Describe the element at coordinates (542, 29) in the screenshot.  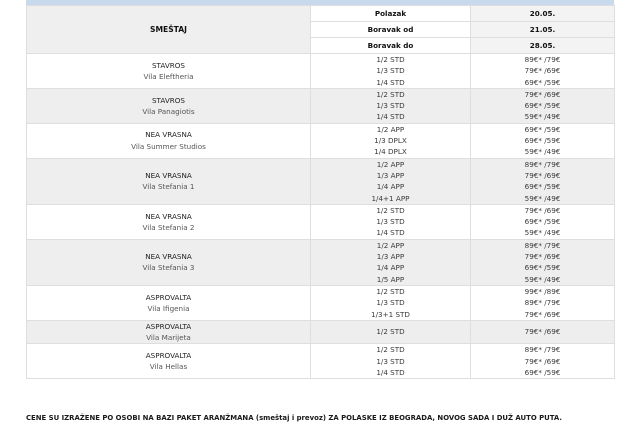
I see `stay-from-date: 21.05.` at that location.